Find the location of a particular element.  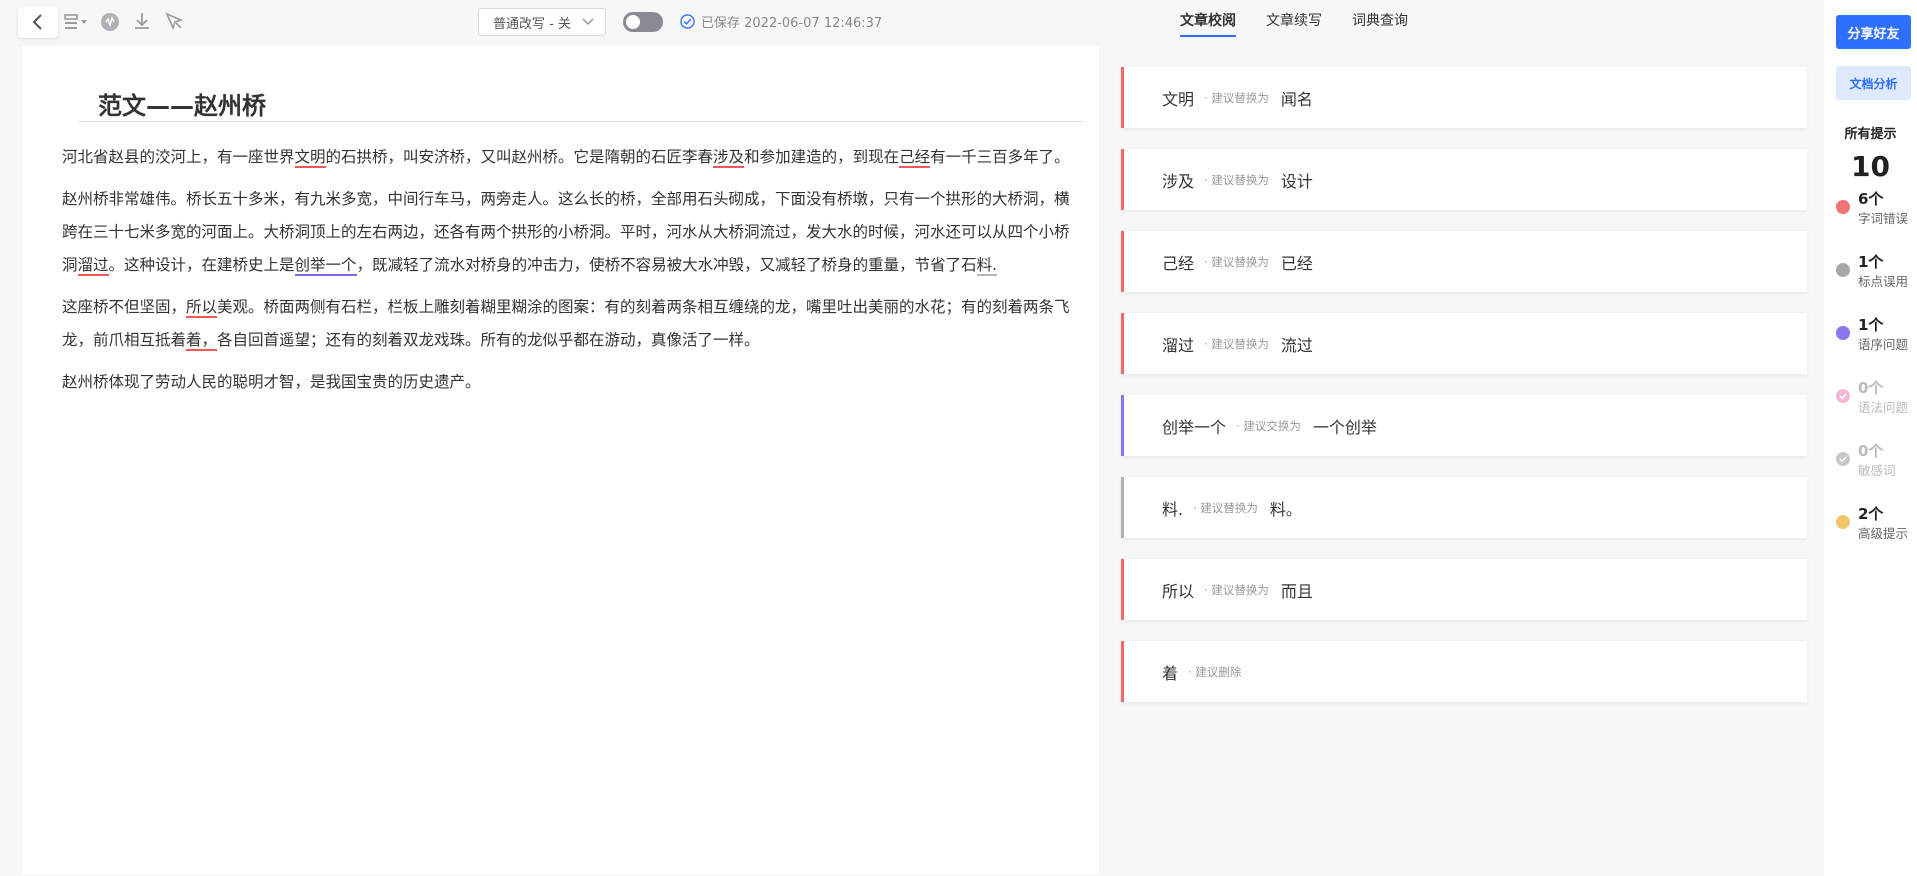

save-status: 已保存 2022-06-07 12:46:37 is located at coordinates (781, 21).